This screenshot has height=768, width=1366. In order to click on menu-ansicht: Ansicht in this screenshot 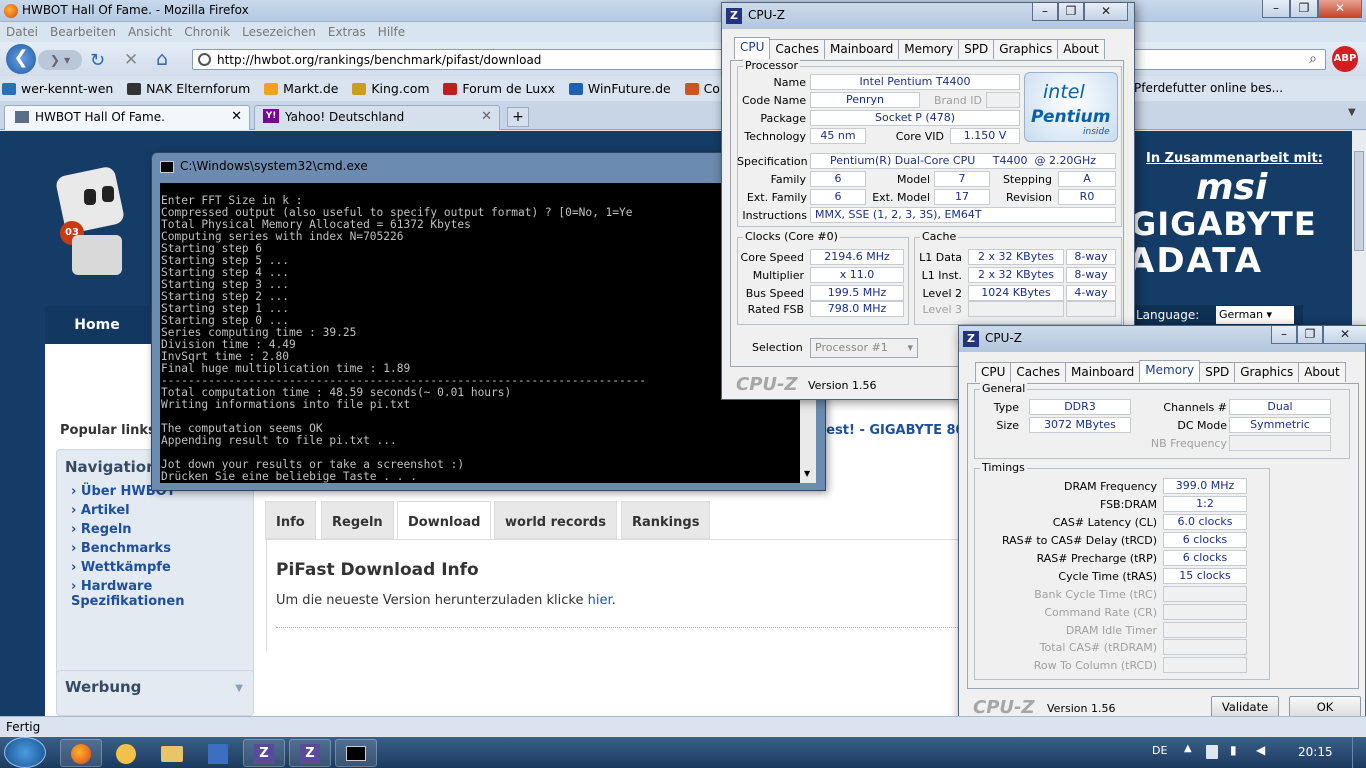, I will do `click(150, 32)`.